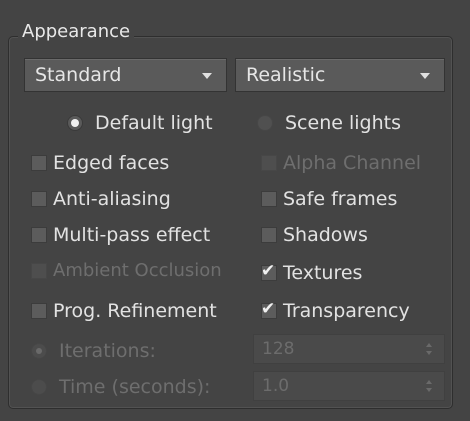 The height and width of the screenshot is (421, 470). What do you see at coordinates (76, 32) in the screenshot?
I see `group-title: Appearance` at bounding box center [76, 32].